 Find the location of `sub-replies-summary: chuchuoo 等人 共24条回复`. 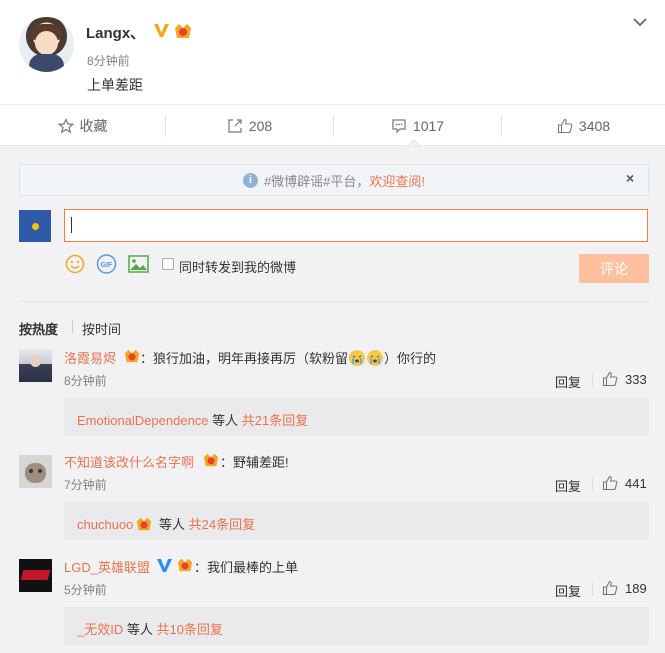

sub-replies-summary: chuchuoo 等人 共24条回复 is located at coordinates (166, 523).